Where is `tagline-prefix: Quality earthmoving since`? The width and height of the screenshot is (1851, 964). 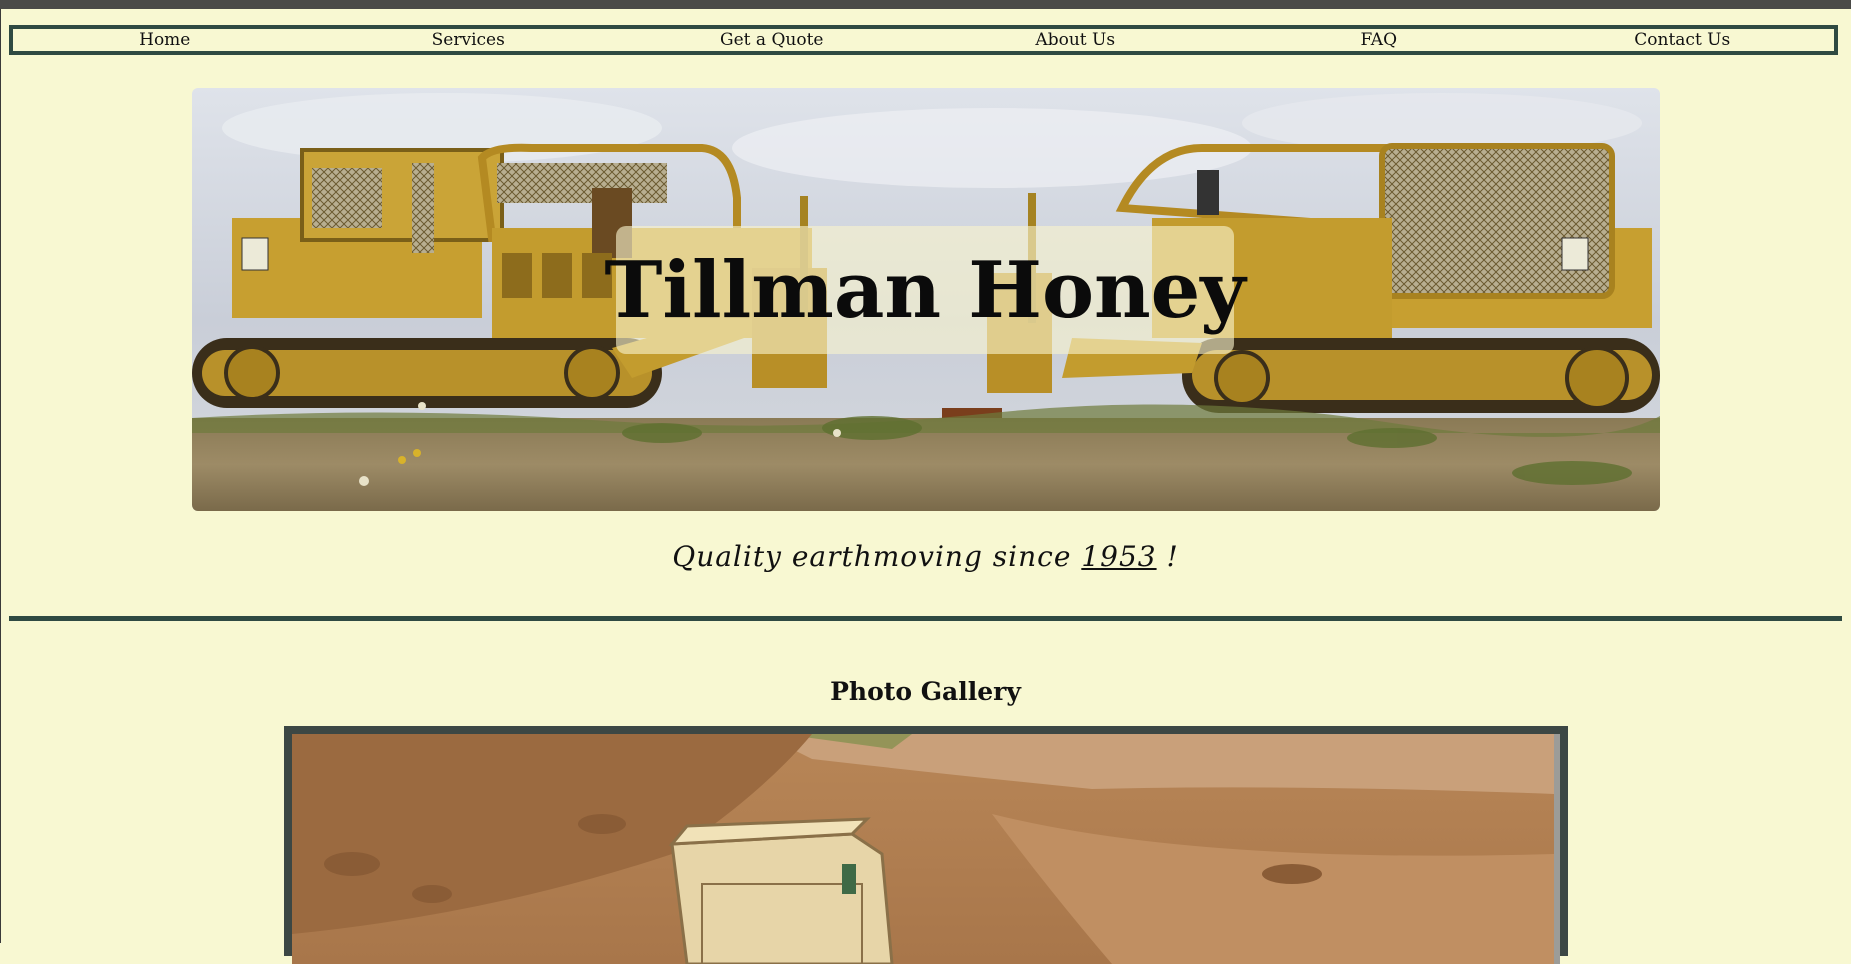 tagline-prefix: Quality earthmoving since is located at coordinates (872, 556).